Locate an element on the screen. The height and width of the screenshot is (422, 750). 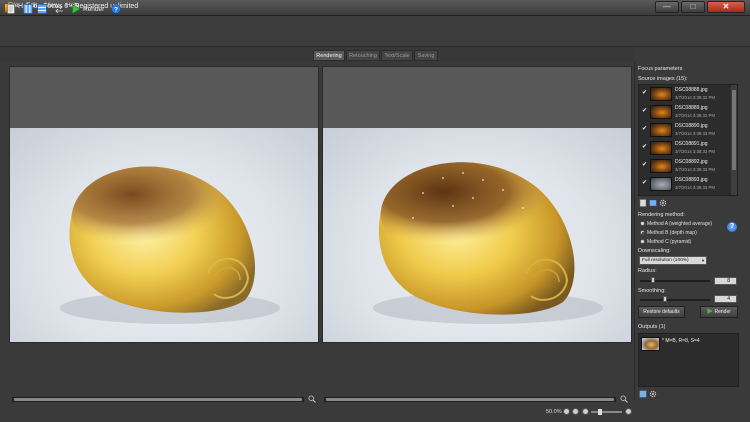
method-b-label: Method B (depth map) is located at coordinates (672, 233).